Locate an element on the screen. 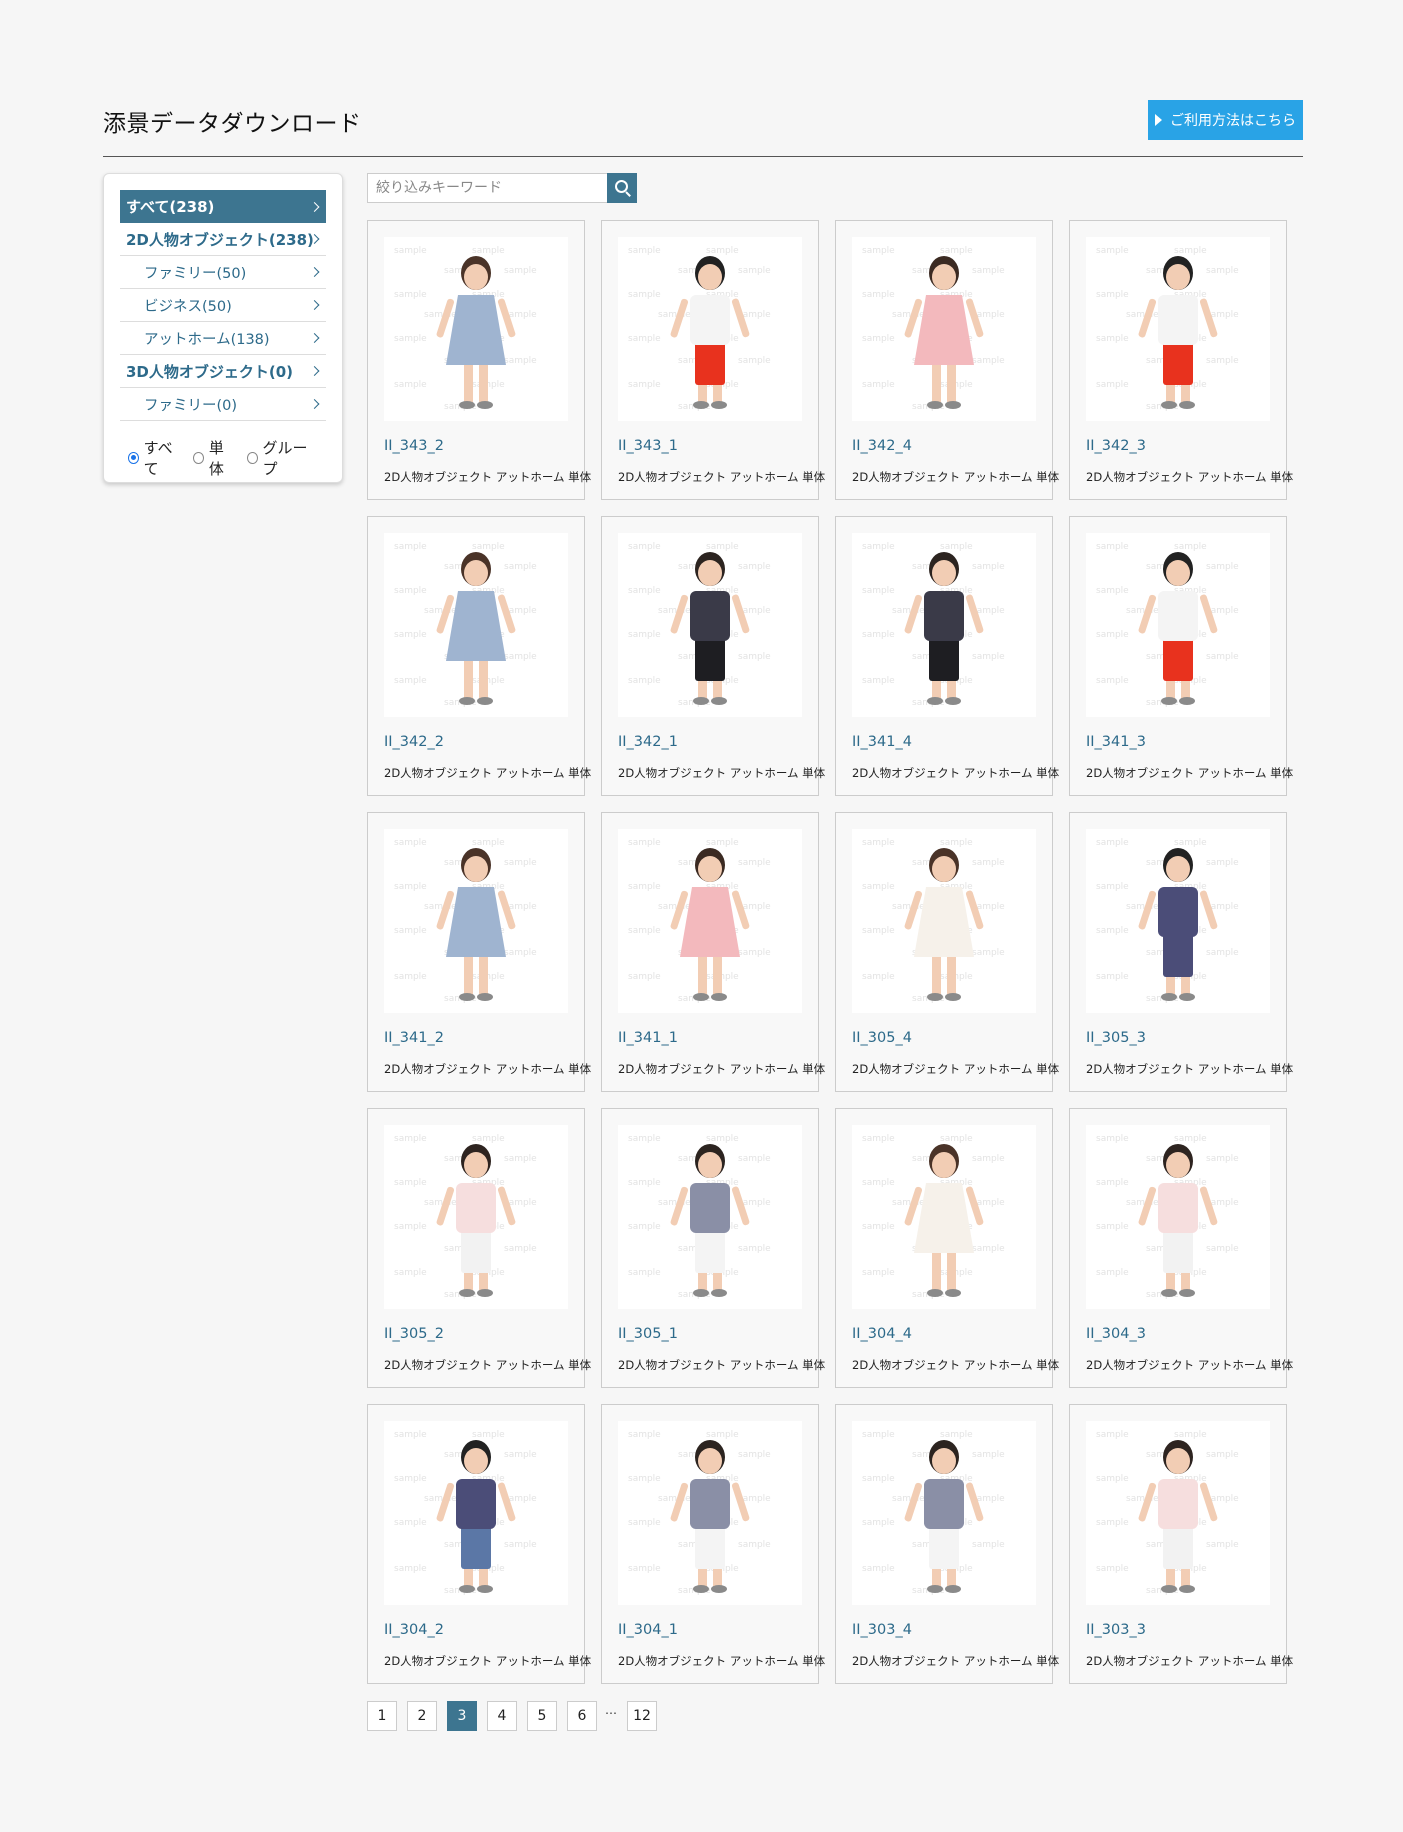  object-title: II_342_3 is located at coordinates (1116, 446).